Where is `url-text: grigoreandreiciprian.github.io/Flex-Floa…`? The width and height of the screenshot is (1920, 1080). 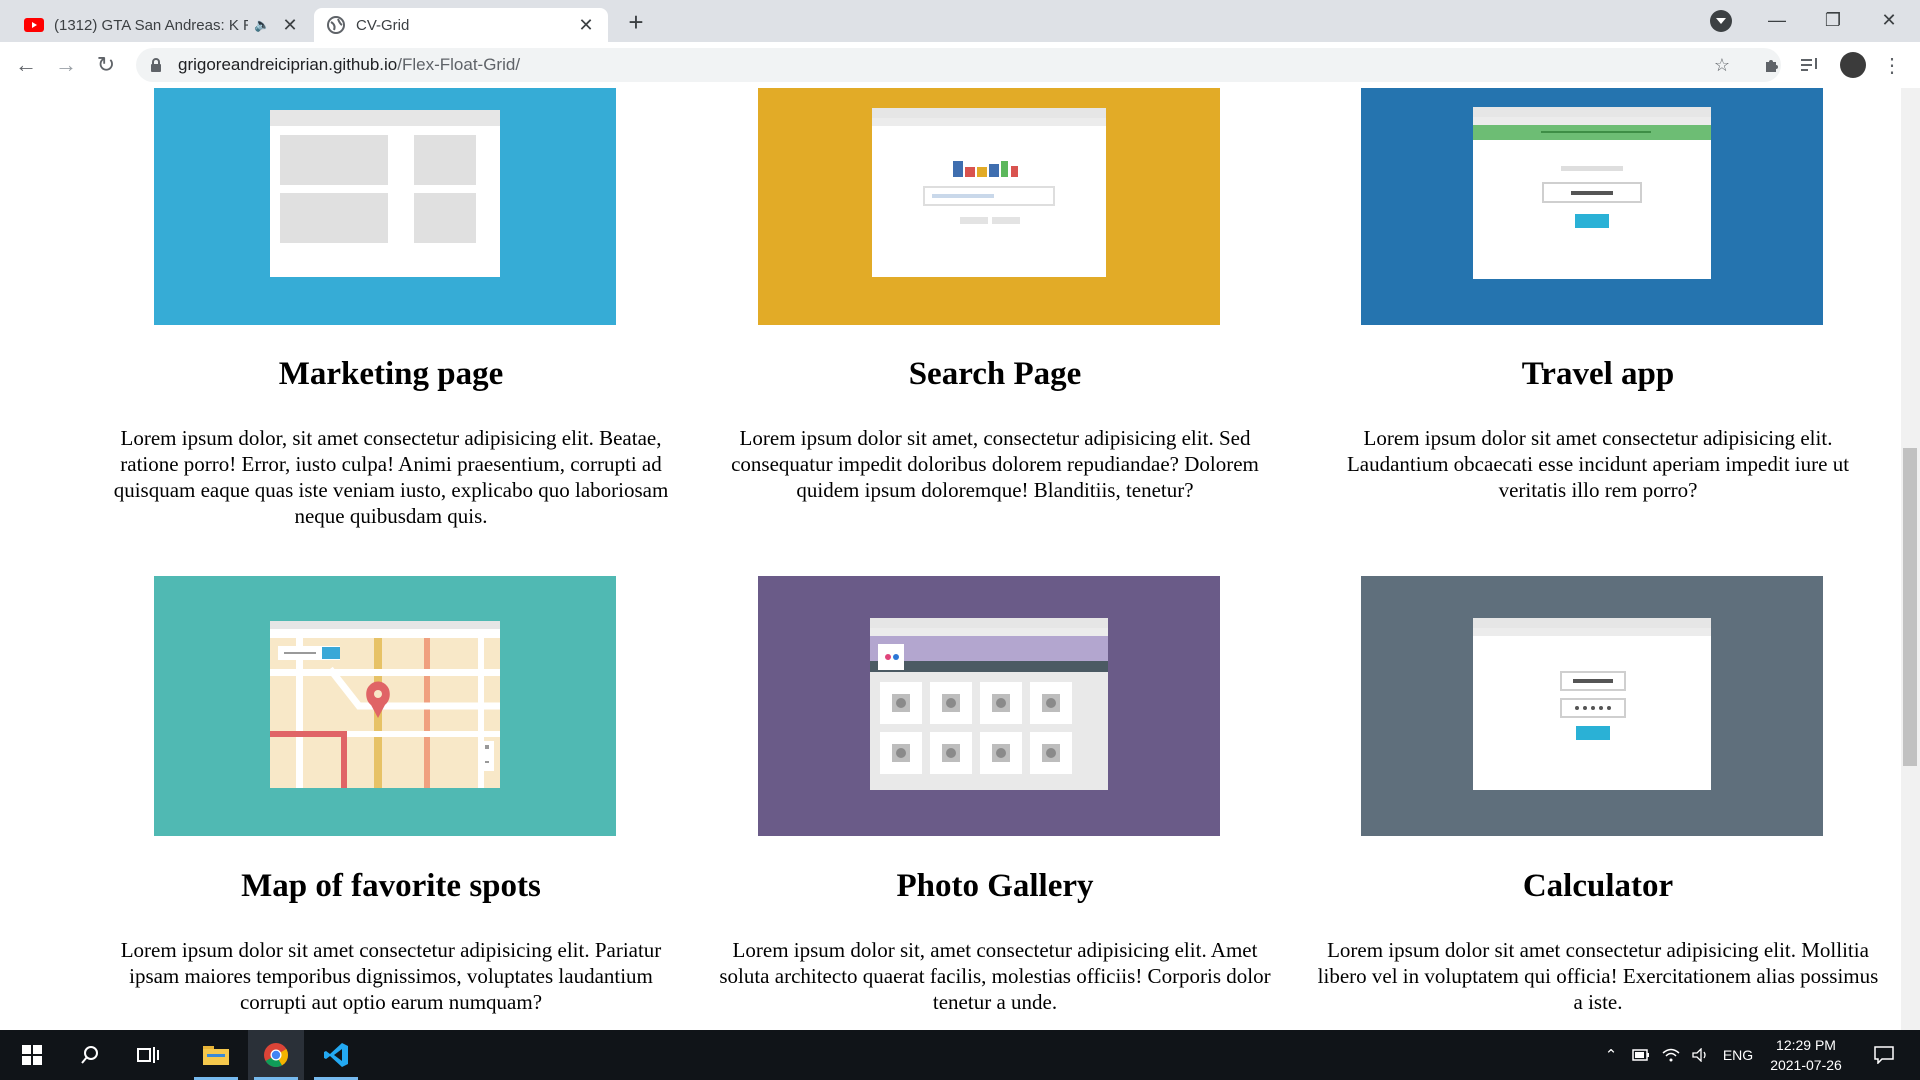
url-text: grigoreandreiciprian.github.io/Flex-Floa… is located at coordinates (349, 64).